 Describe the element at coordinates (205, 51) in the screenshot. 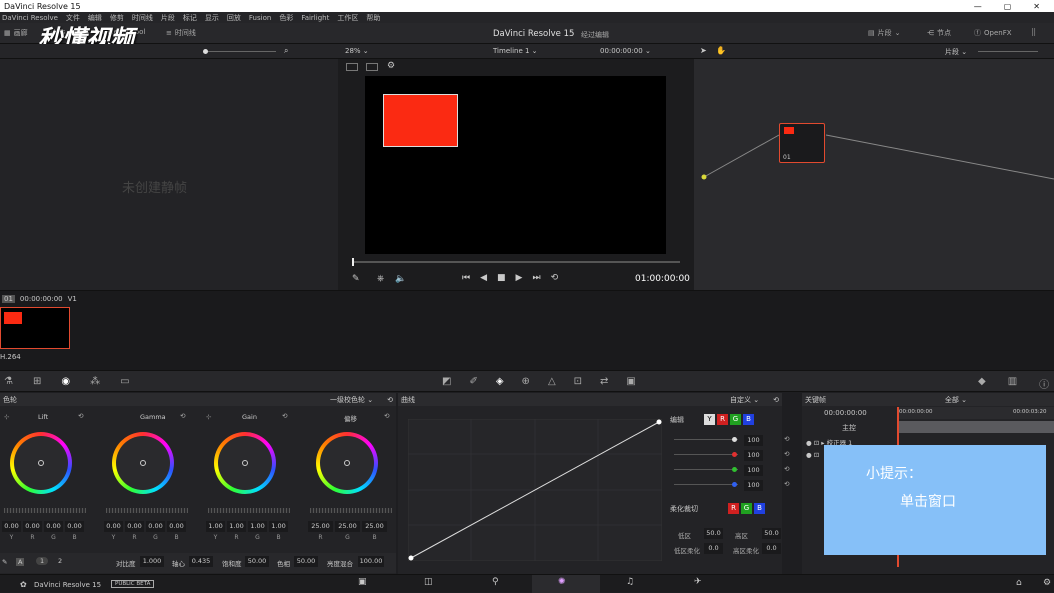

I see `slider-handle` at that location.